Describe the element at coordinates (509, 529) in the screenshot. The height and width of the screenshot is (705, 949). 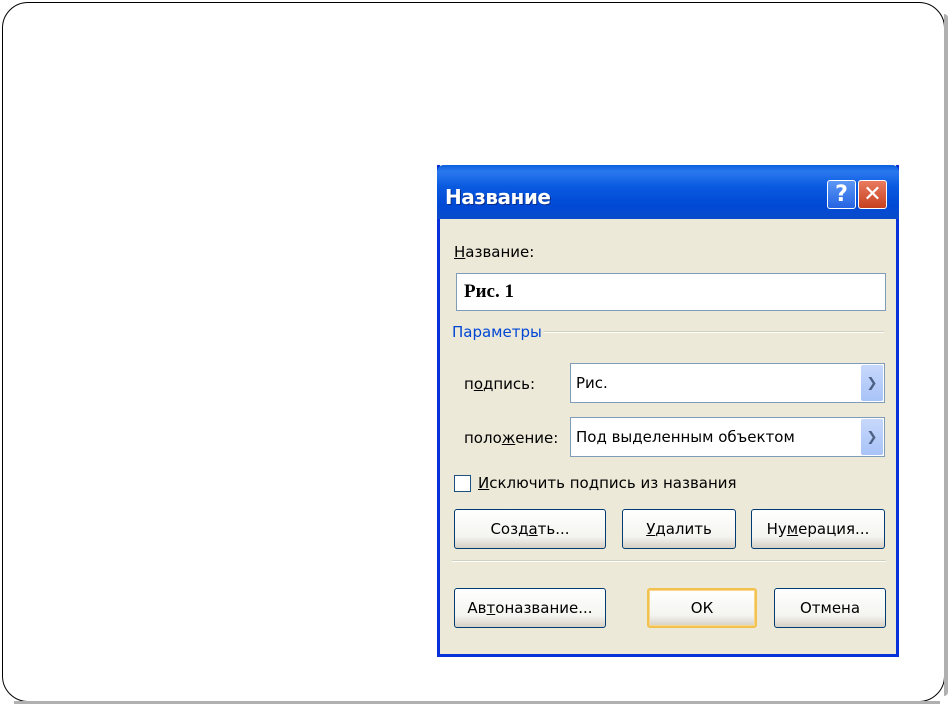
I see `create-button-a: Созд` at that location.